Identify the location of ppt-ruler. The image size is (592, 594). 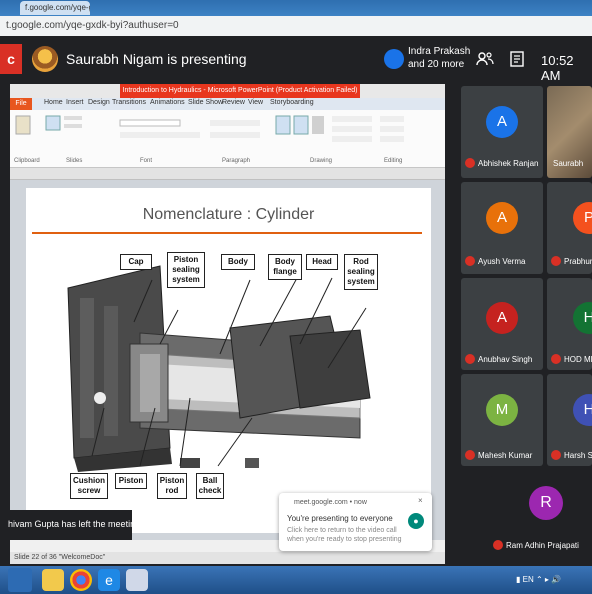
(227, 174).